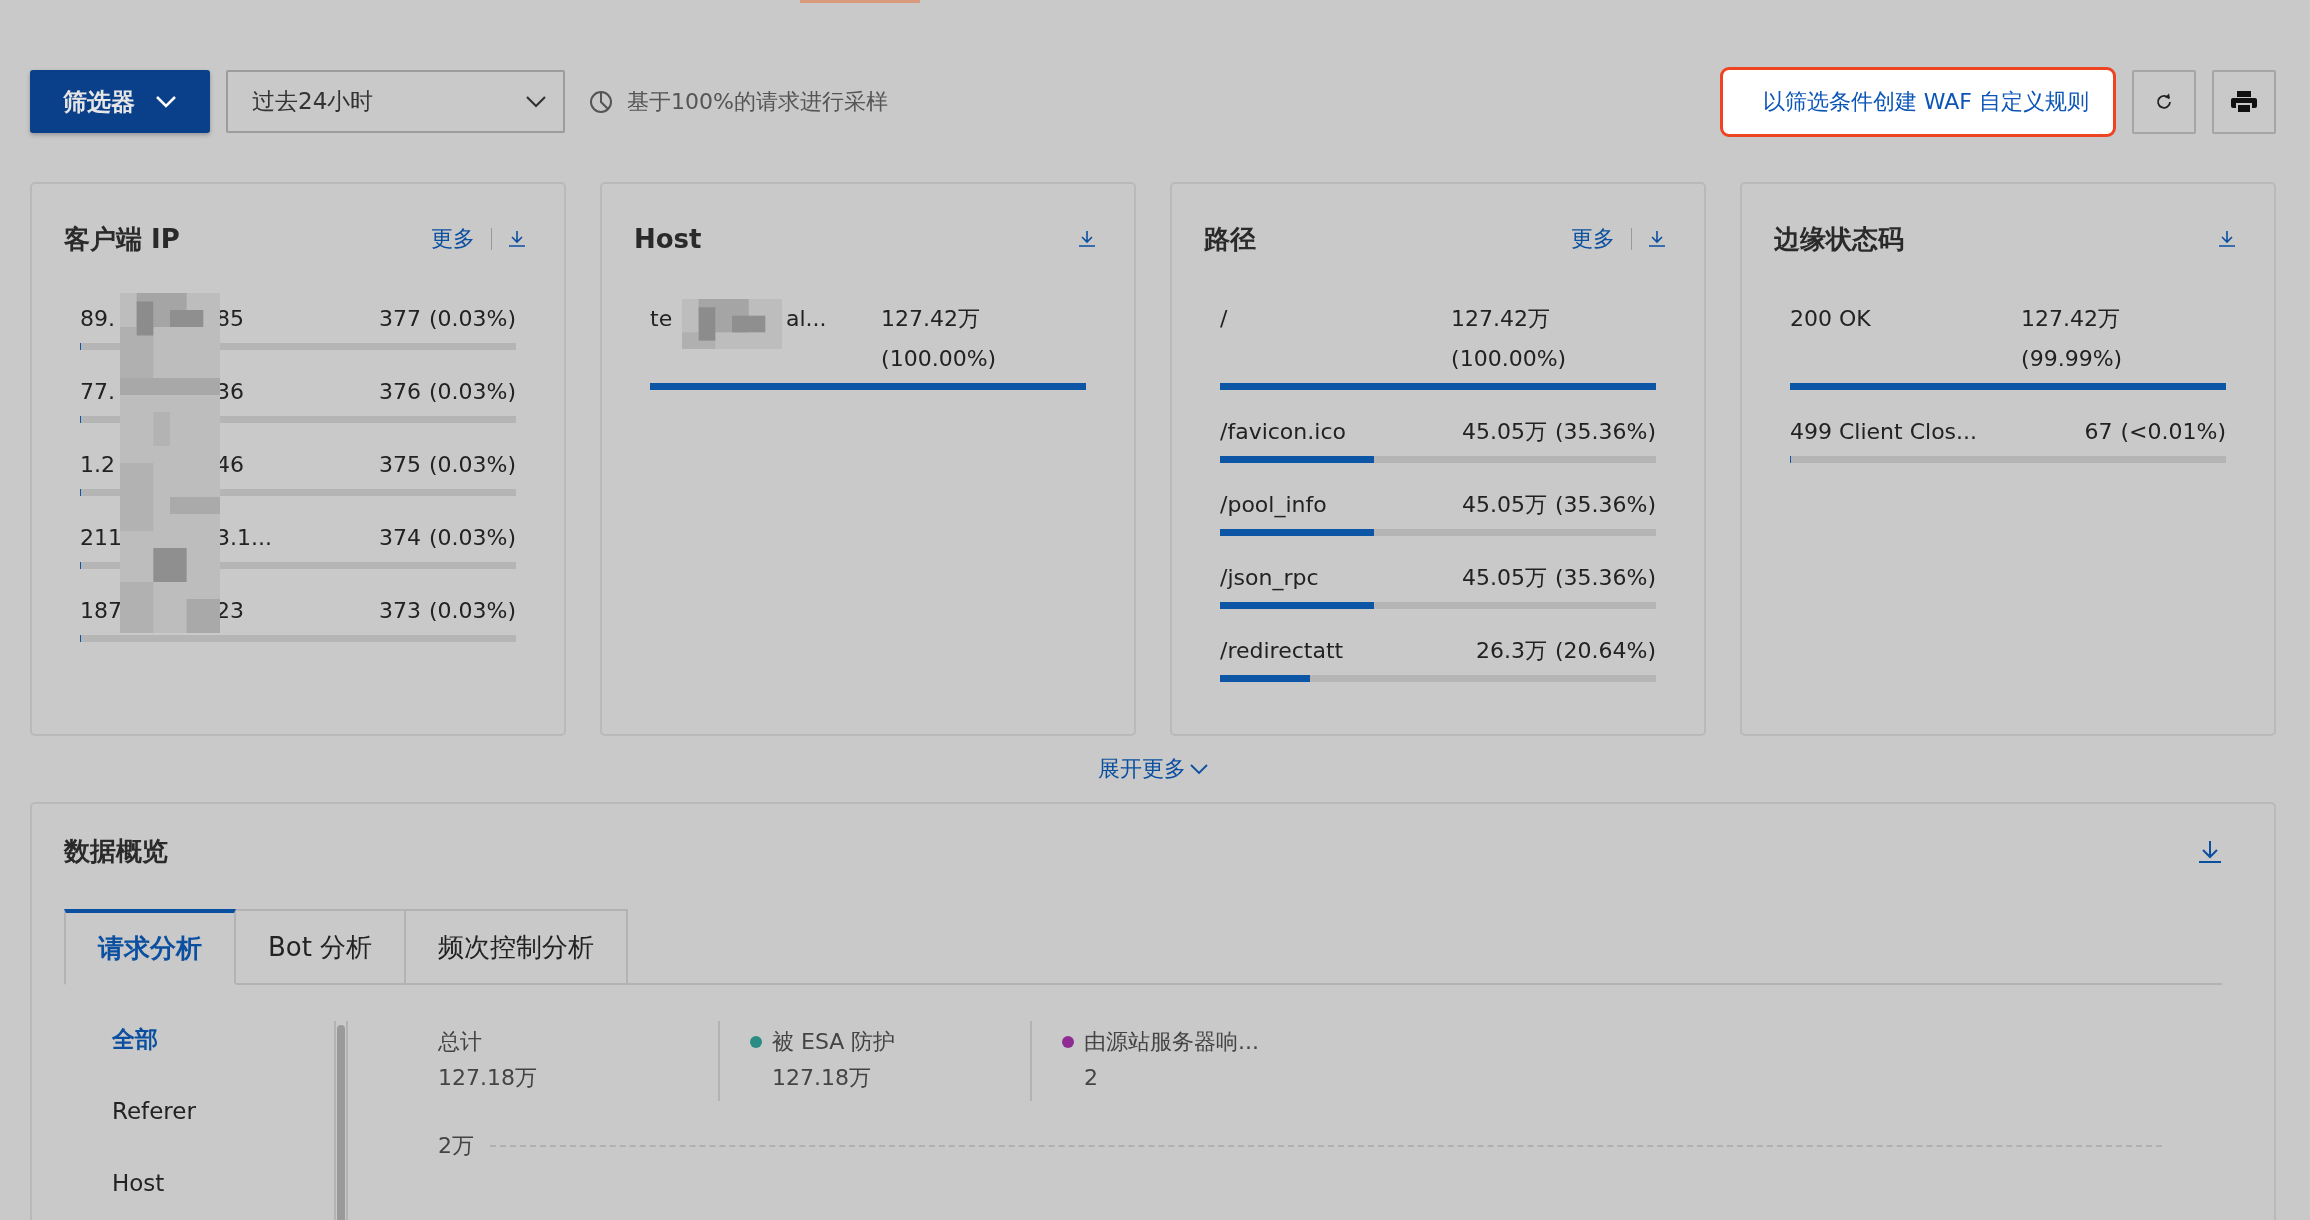  What do you see at coordinates (601, 101) in the screenshot?
I see `pie-icon` at bounding box center [601, 101].